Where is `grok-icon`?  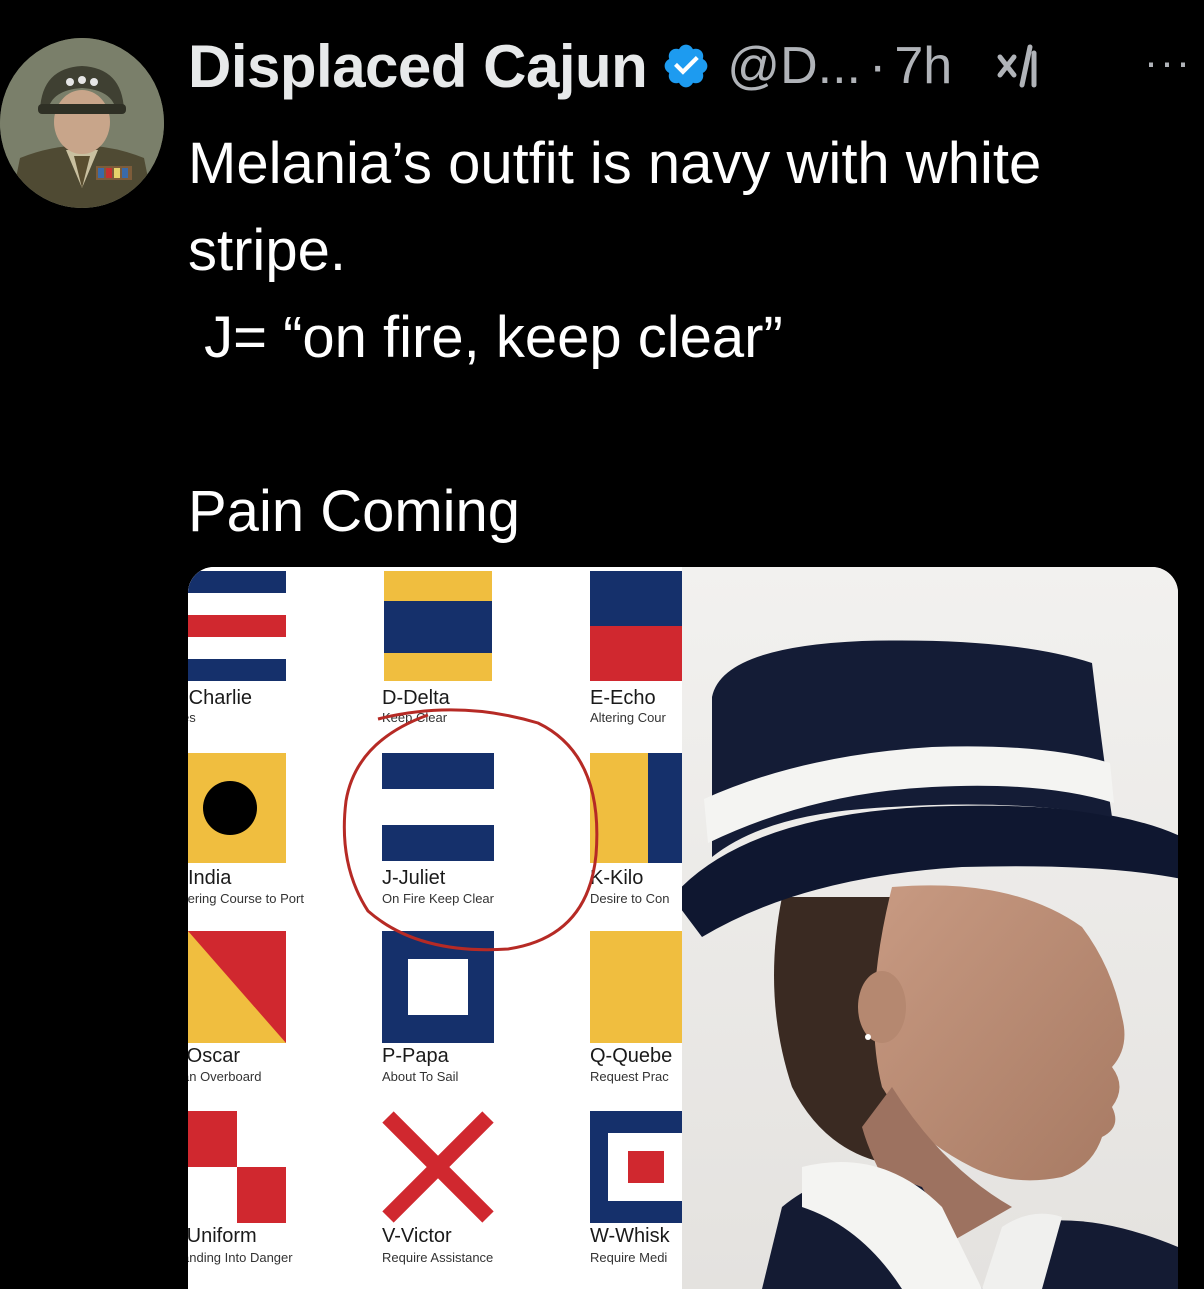
grok-icon is located at coordinates (1020, 66).